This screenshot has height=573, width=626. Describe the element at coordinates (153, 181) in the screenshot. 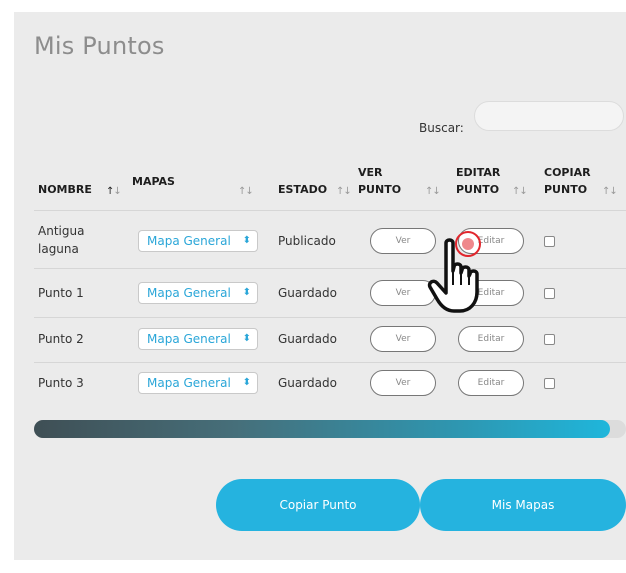

I see `header-mapas: MAPAS` at that location.